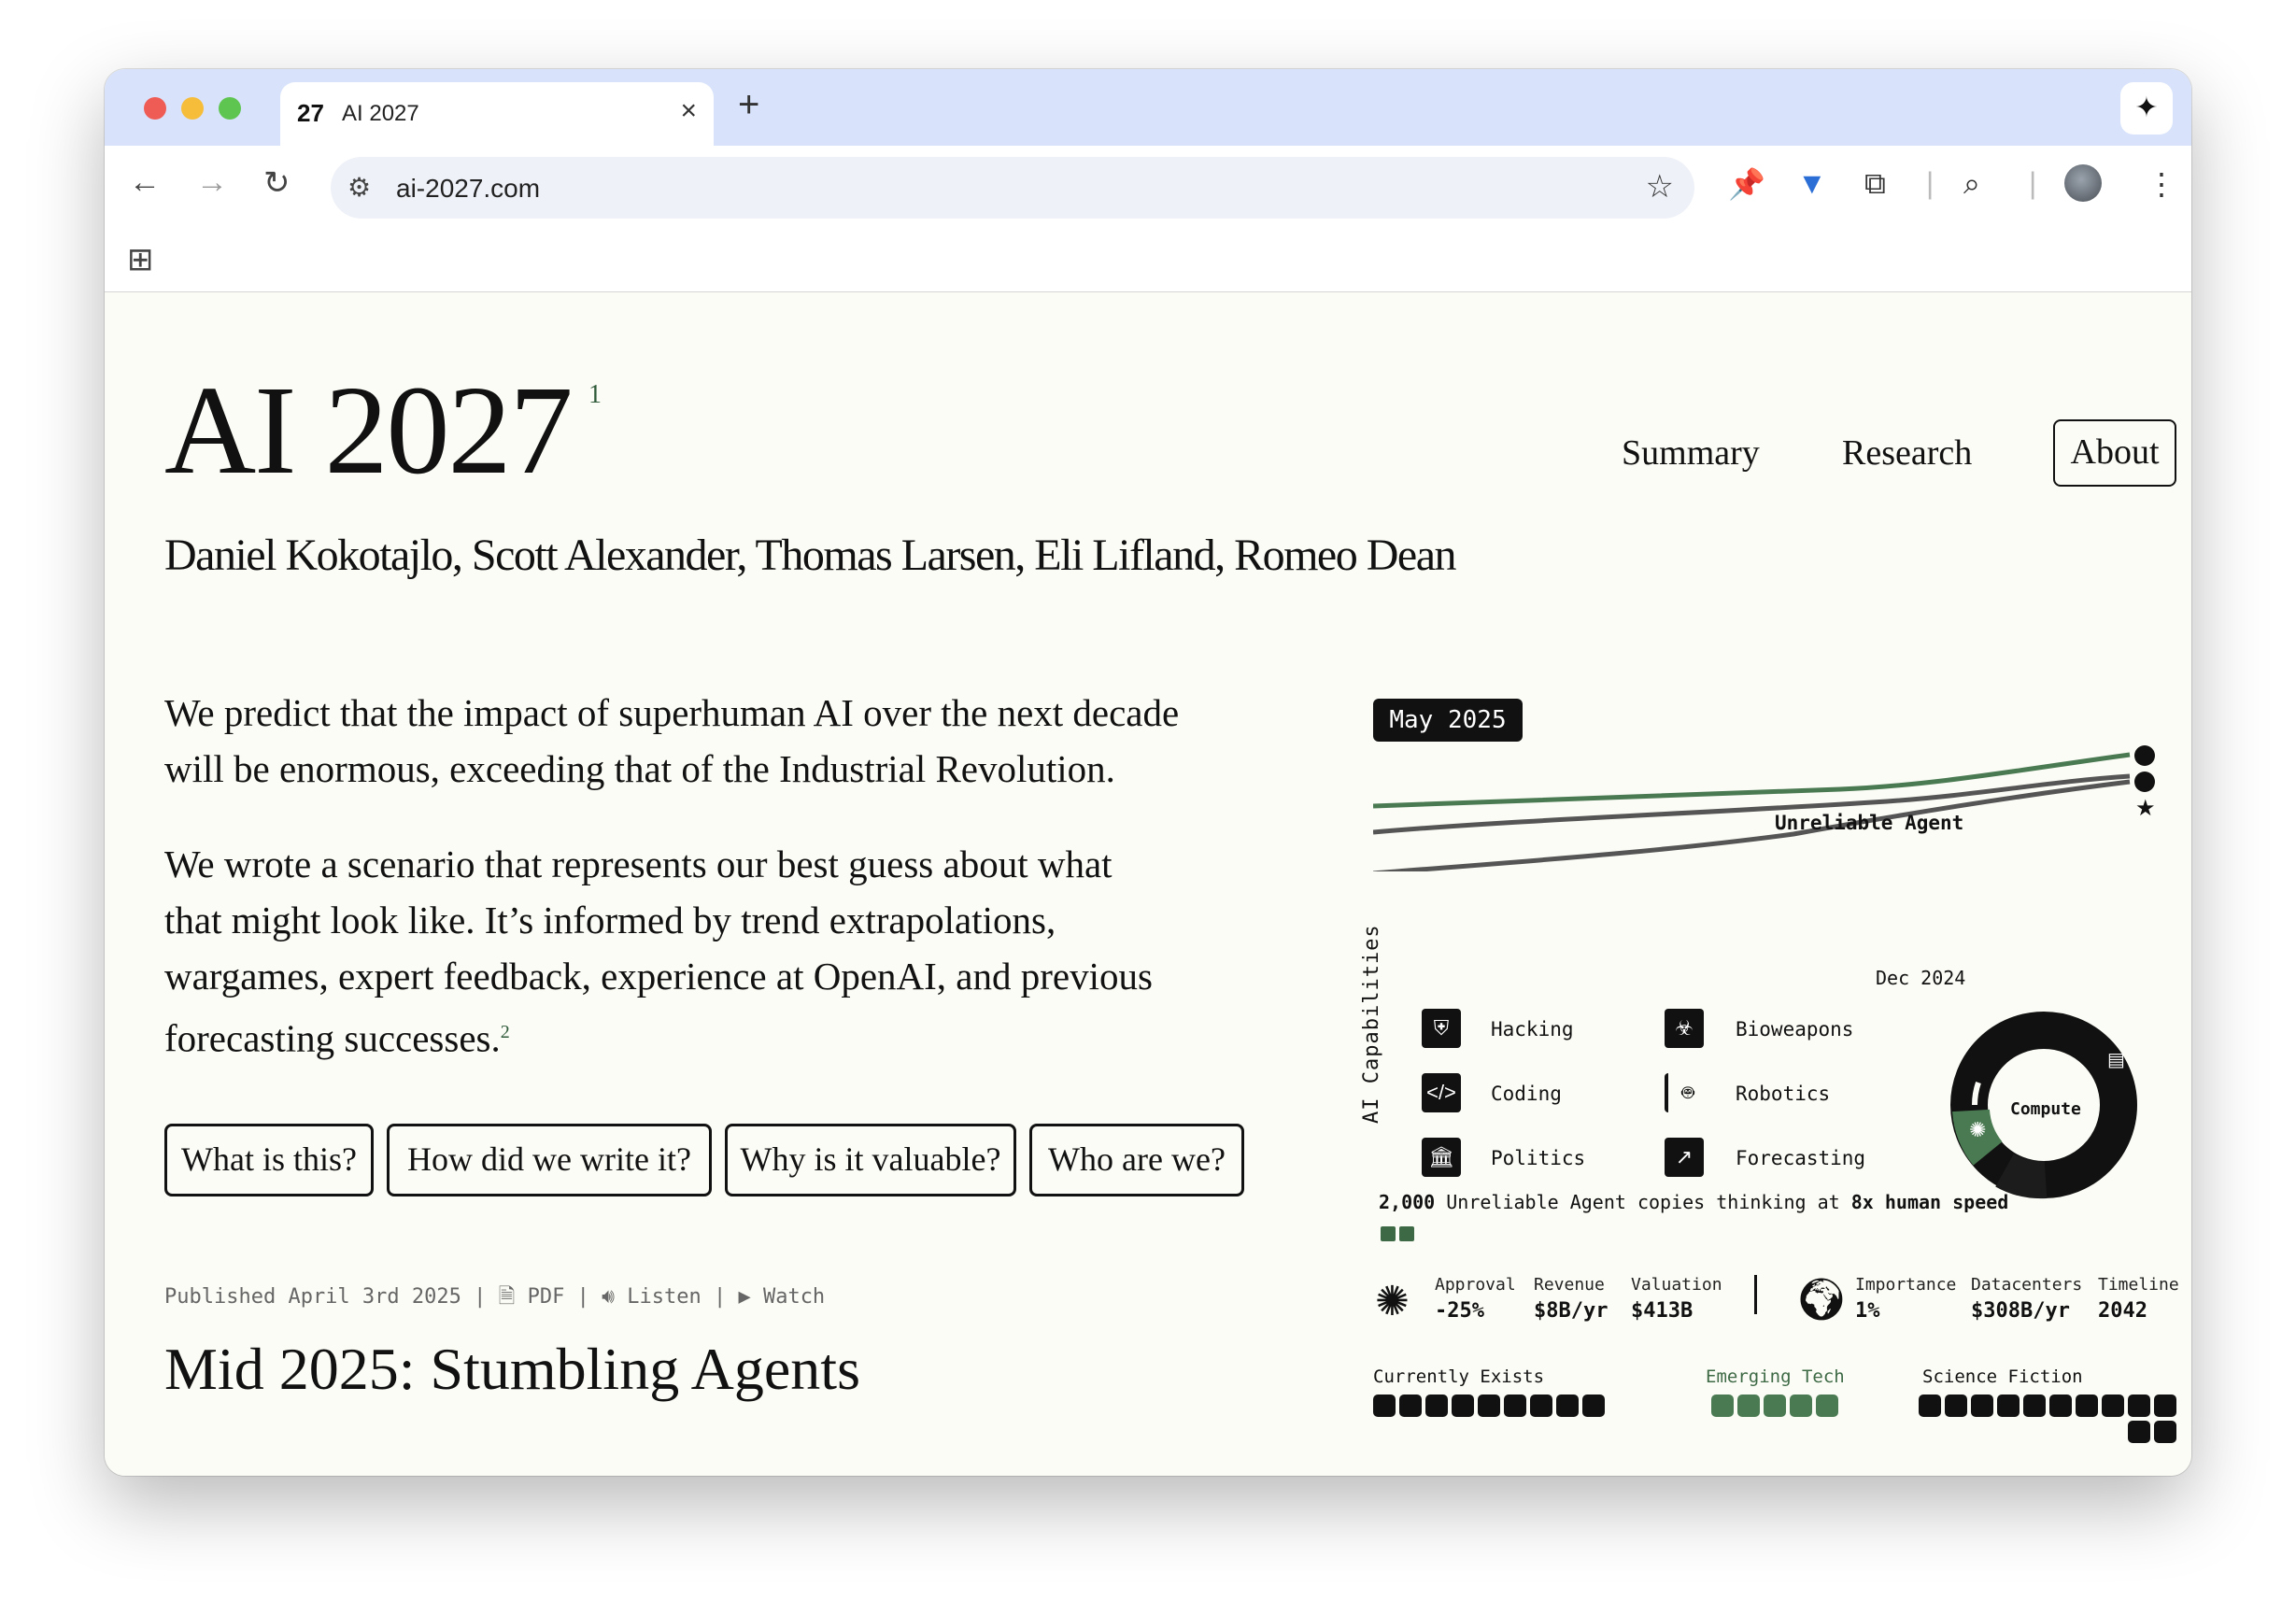 Image resolution: width=2296 pixels, height=1614 pixels. I want to click on capability-politics: Politics, so click(1539, 1158).